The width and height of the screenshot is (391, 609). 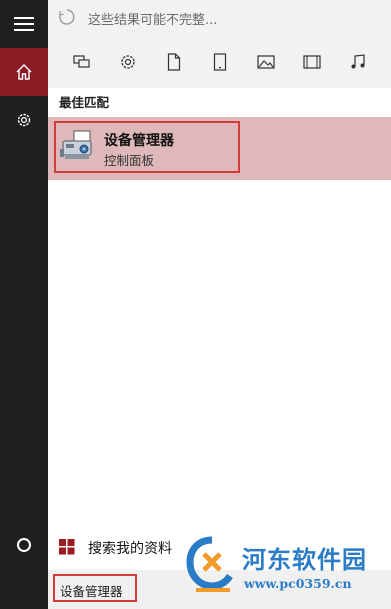 I want to click on filter-music, so click(x=358, y=62).